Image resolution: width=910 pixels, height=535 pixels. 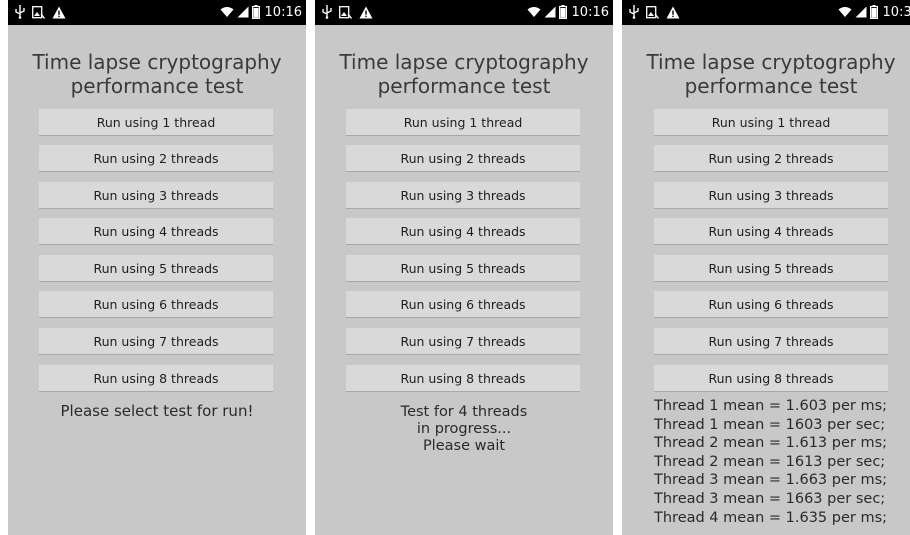 What do you see at coordinates (770, 498) in the screenshot?
I see `result-line: Thread 3 mean = 1663 per sec;` at bounding box center [770, 498].